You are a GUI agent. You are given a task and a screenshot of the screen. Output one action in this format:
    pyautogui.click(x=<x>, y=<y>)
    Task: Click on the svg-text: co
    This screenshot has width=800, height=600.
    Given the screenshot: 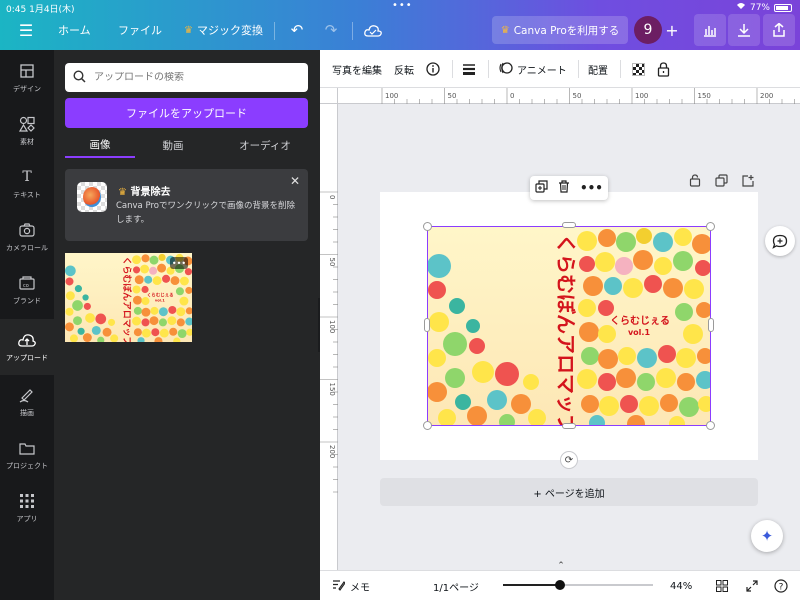 What is the action you would take?
    pyautogui.click(x=26, y=286)
    